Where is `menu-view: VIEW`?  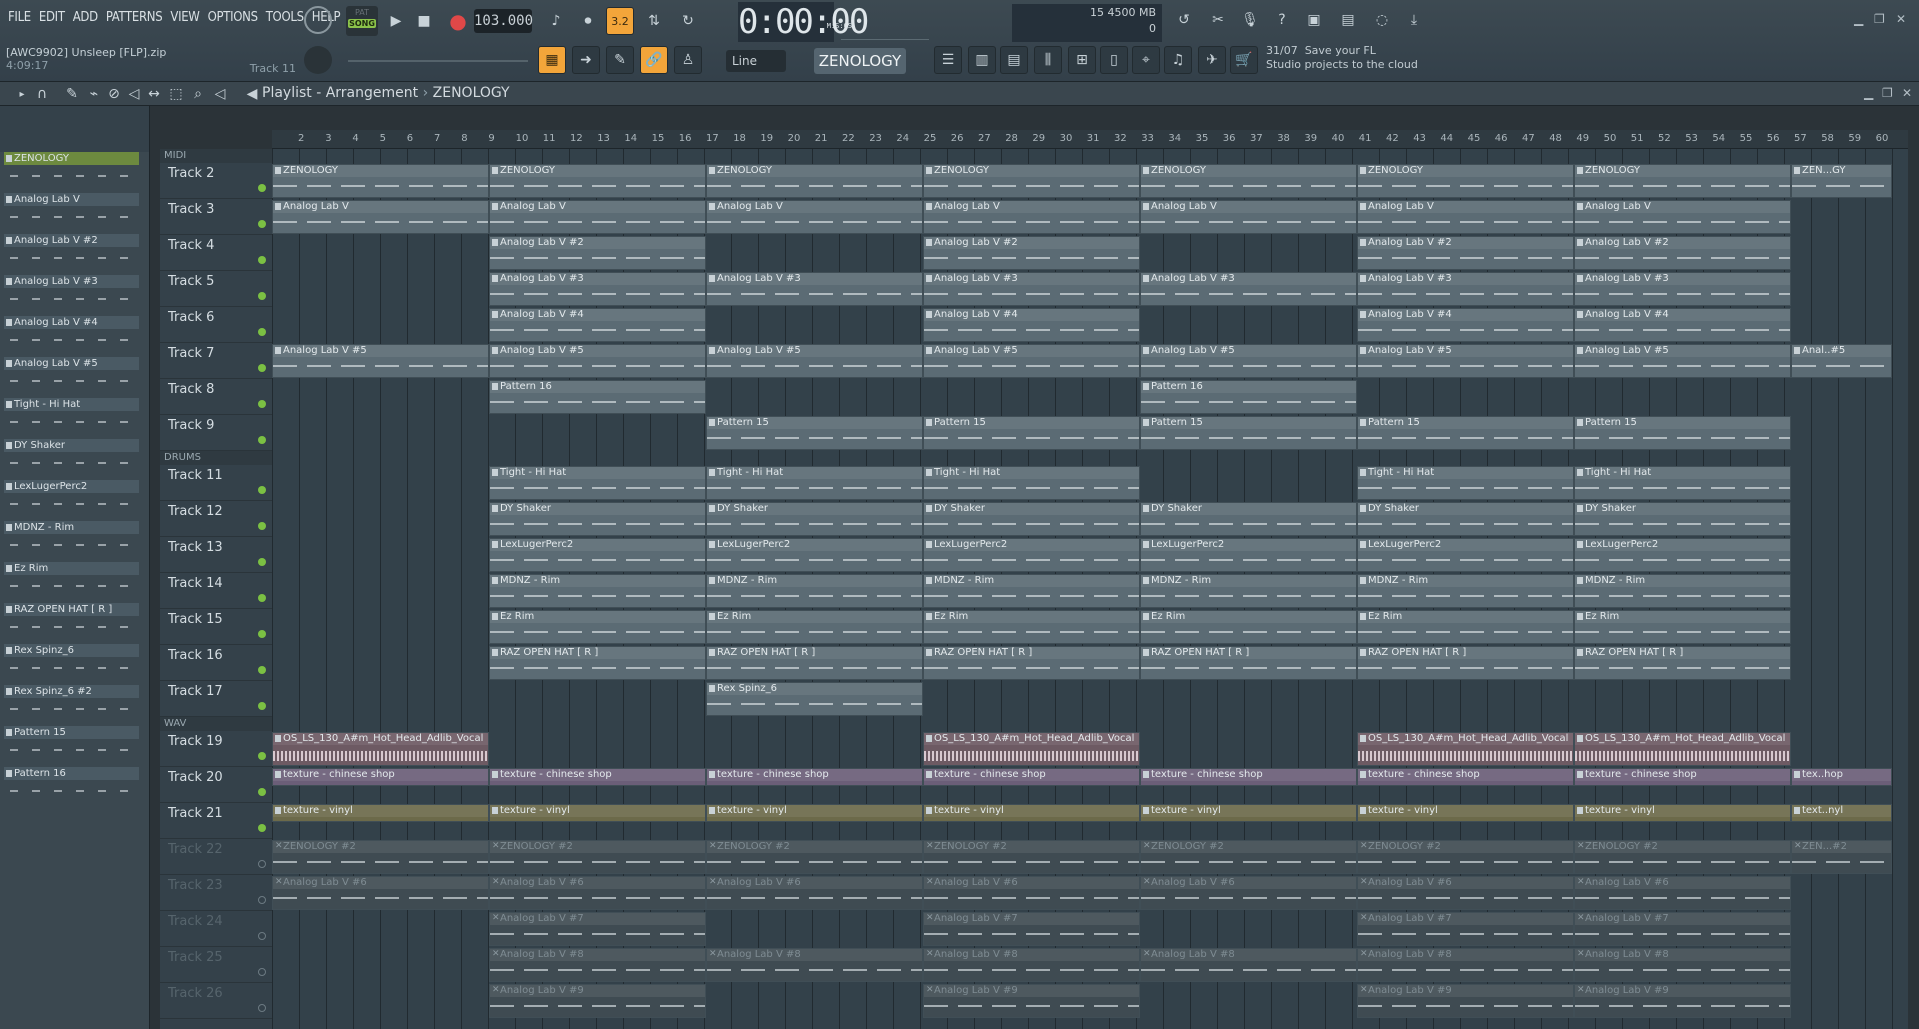
menu-view: VIEW is located at coordinates (184, 17).